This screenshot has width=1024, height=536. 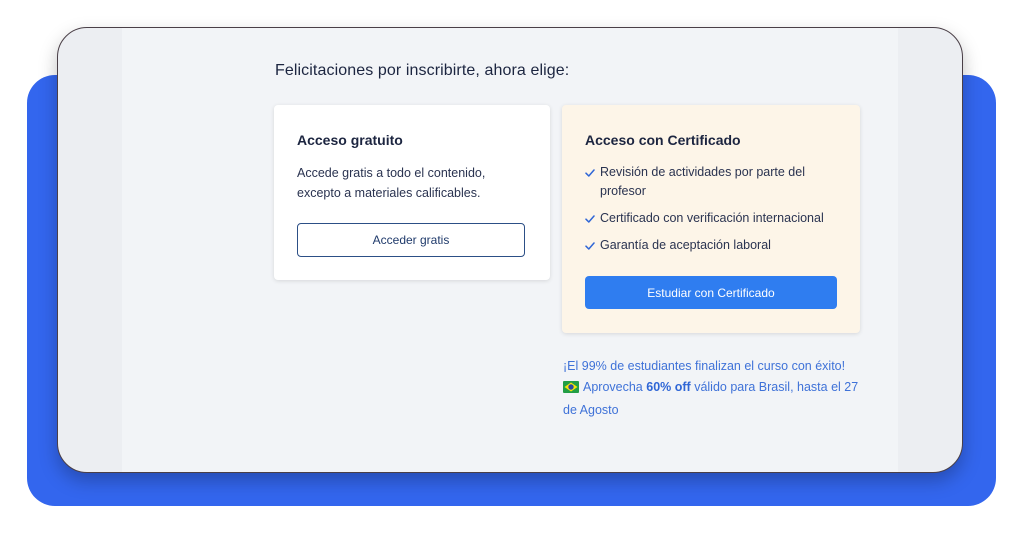 What do you see at coordinates (663, 140) in the screenshot?
I see `cert-card-title: Acceso con Certificado` at bounding box center [663, 140].